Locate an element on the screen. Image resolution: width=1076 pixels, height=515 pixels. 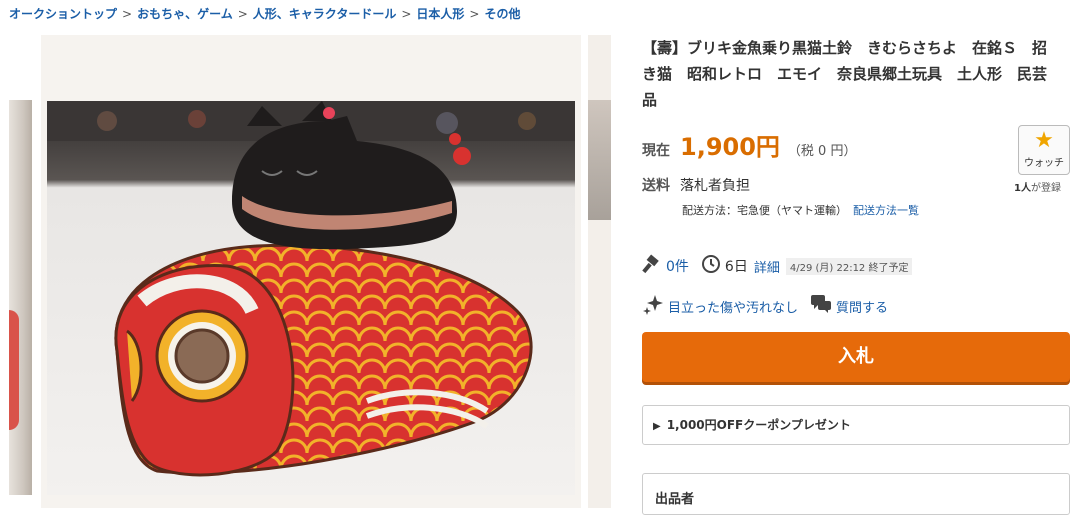
seller-section: 出品者 is located at coordinates (856, 494).